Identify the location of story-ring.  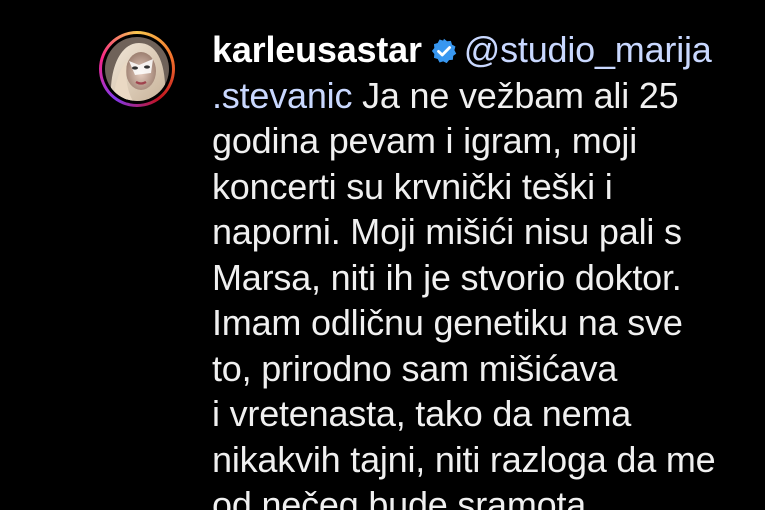
(137, 69).